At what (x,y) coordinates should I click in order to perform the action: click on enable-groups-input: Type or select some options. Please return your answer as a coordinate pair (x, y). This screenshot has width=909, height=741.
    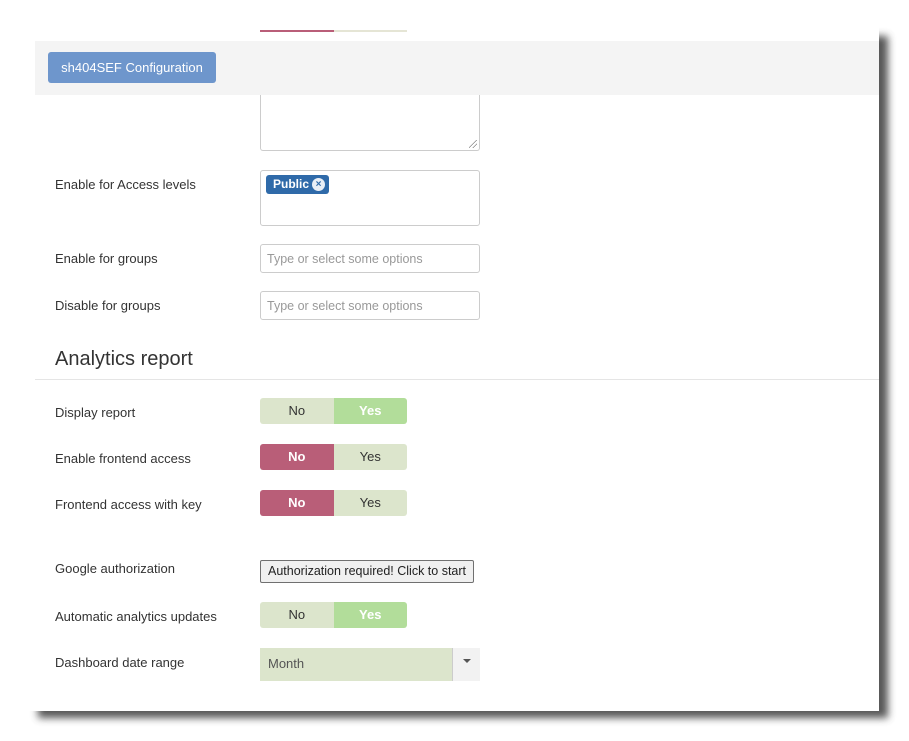
    Looking at the image, I should click on (370, 258).